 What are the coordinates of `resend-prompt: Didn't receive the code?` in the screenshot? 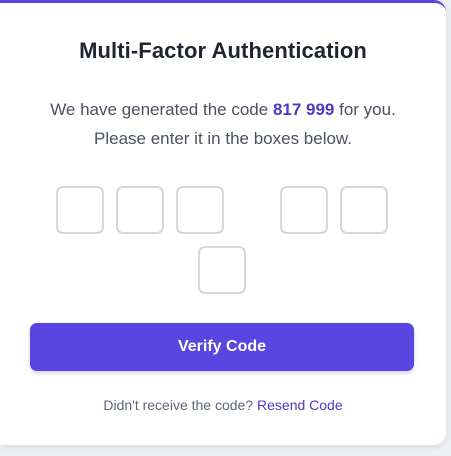 It's located at (180, 405).